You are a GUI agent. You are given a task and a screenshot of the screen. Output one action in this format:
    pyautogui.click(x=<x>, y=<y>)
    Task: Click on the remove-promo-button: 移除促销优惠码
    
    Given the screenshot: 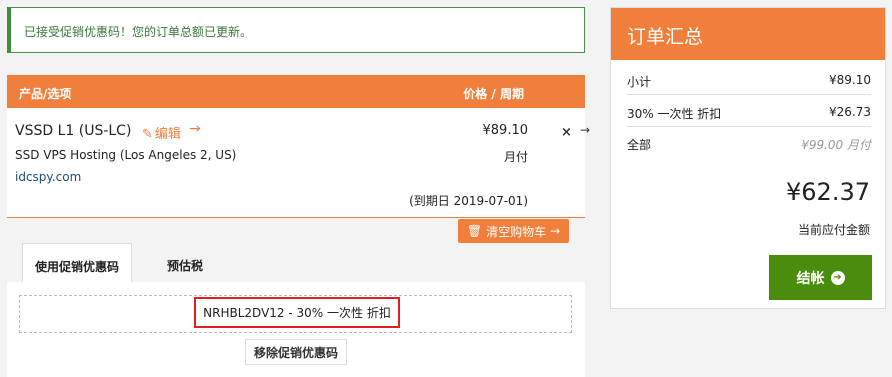 What is the action you would take?
    pyautogui.click(x=296, y=352)
    